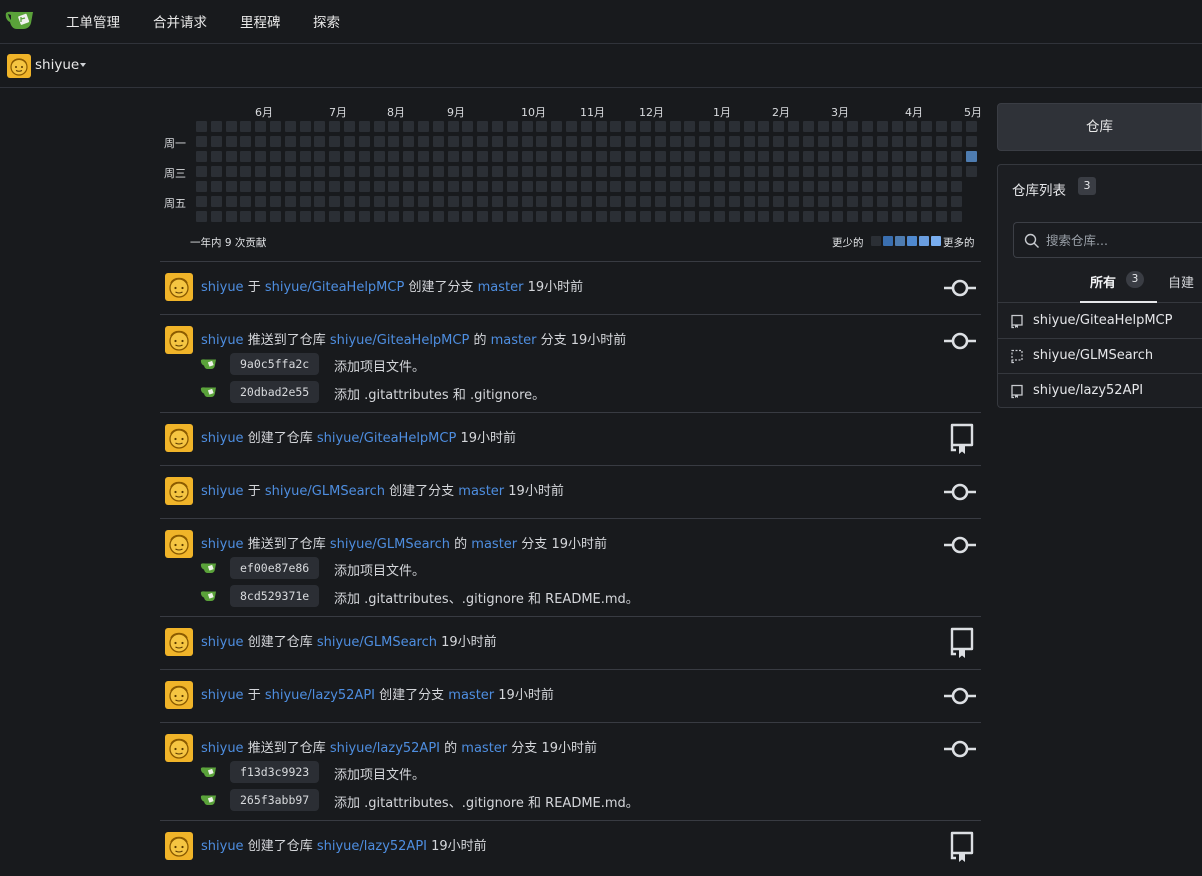  I want to click on legend-more-label: 更多的, so click(959, 243).